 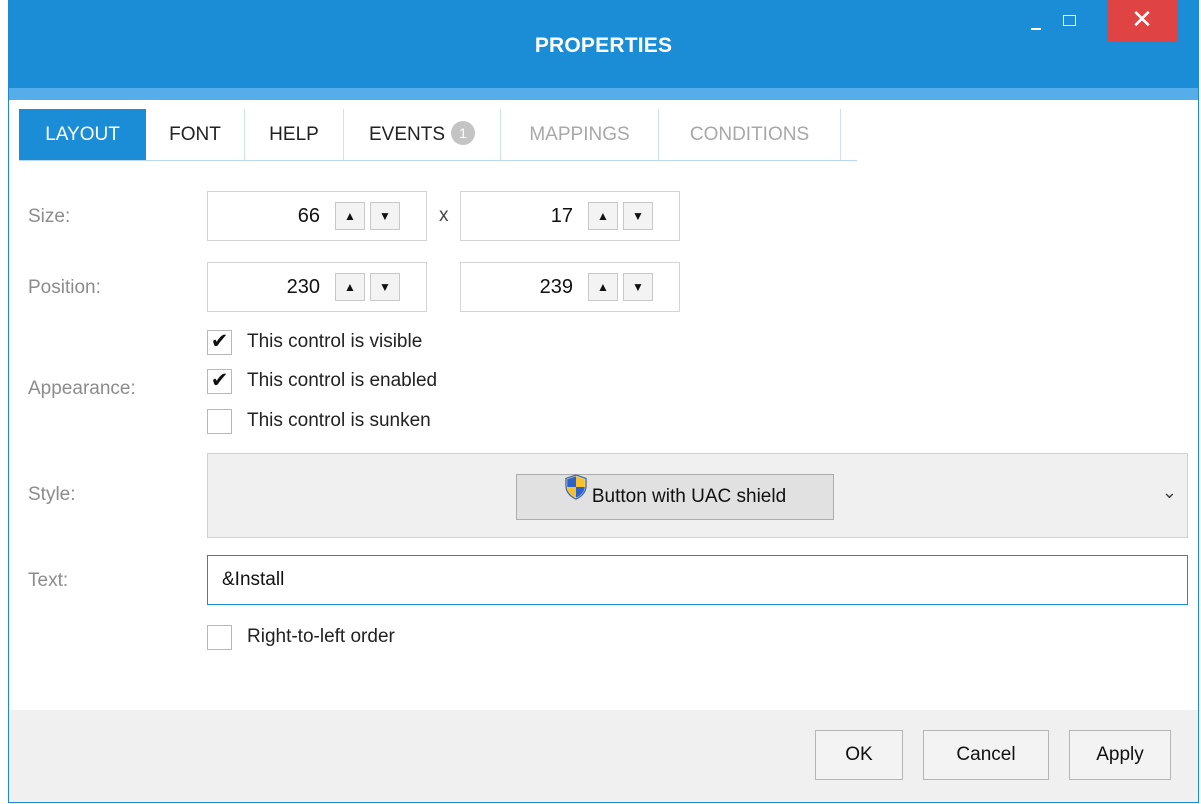 I want to click on close-icon: ✕, so click(x=1142, y=19).